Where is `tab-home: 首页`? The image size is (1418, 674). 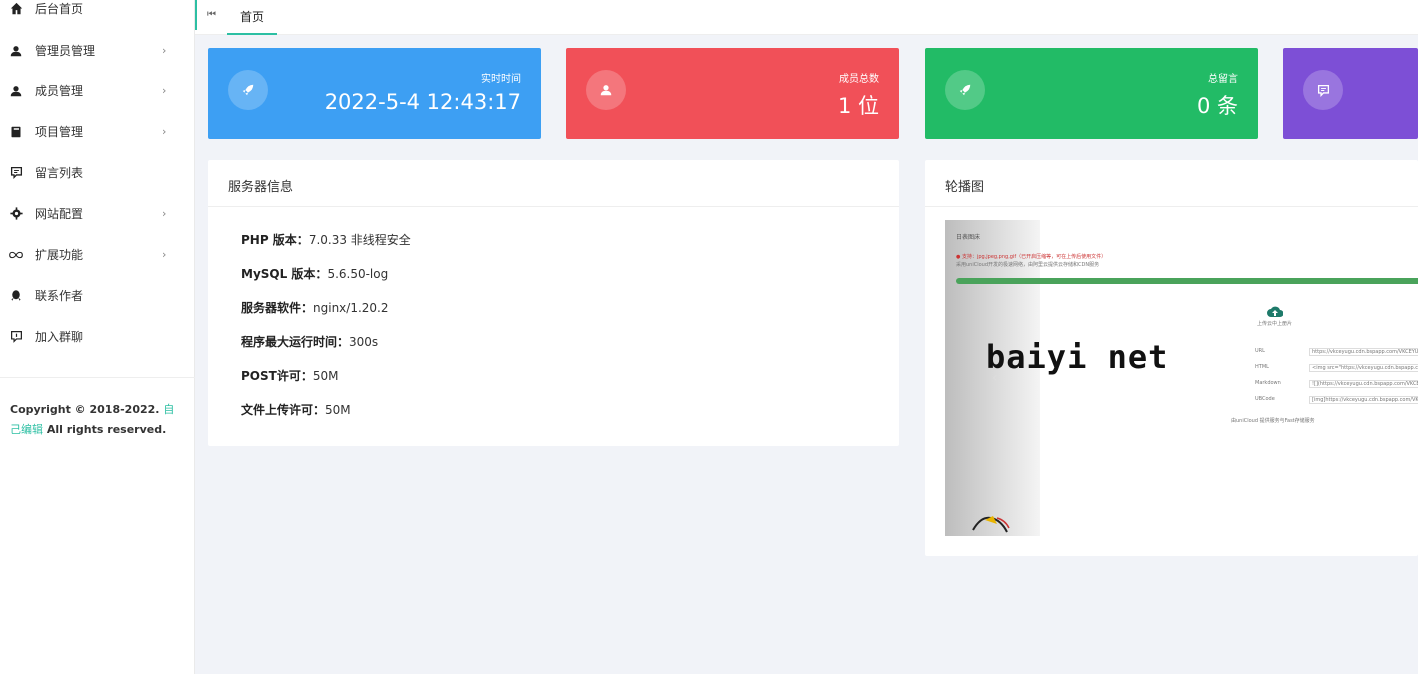 tab-home: 首页 is located at coordinates (252, 17).